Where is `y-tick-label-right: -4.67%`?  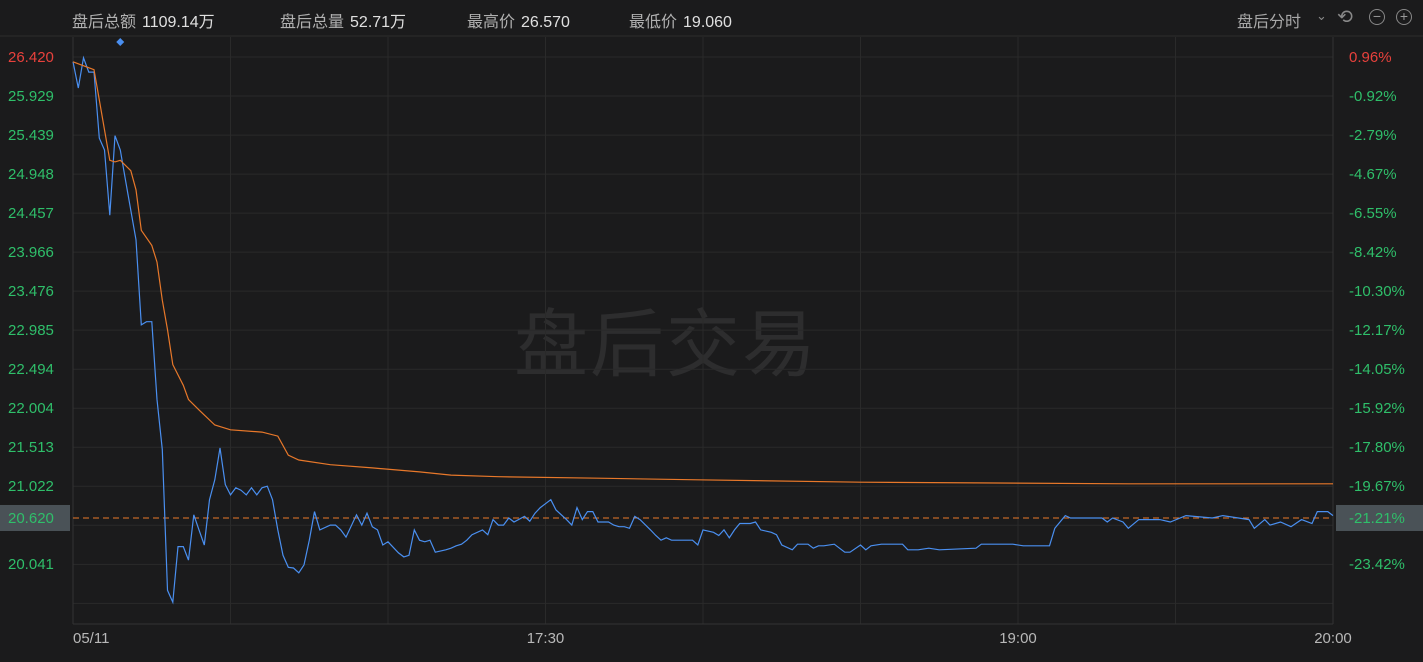 y-tick-label-right: -4.67% is located at coordinates (1373, 174).